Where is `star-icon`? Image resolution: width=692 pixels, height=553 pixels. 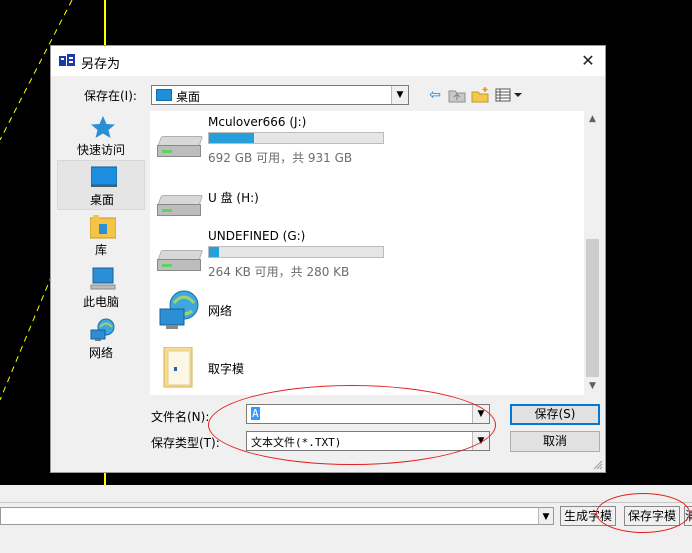 star-icon is located at coordinates (103, 127).